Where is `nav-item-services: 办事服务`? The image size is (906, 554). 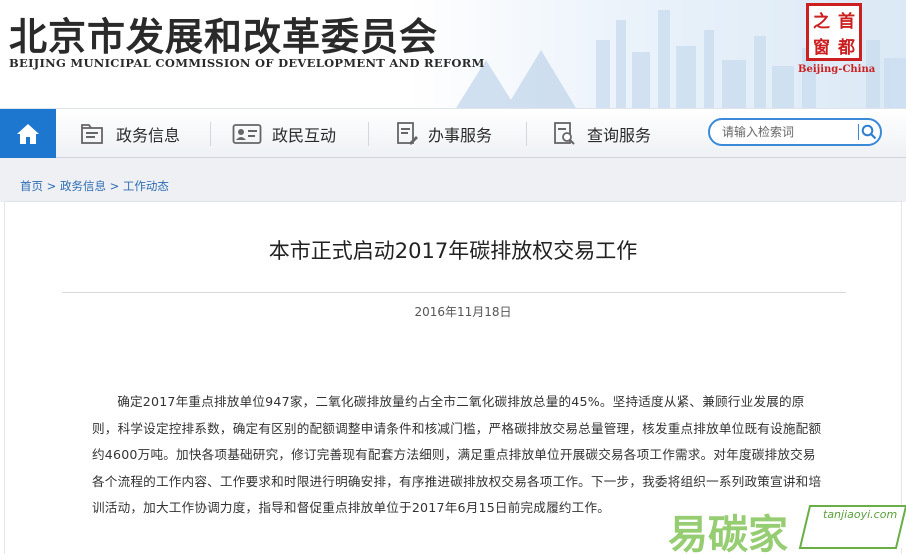 nav-item-services: 办事服务 is located at coordinates (444, 133).